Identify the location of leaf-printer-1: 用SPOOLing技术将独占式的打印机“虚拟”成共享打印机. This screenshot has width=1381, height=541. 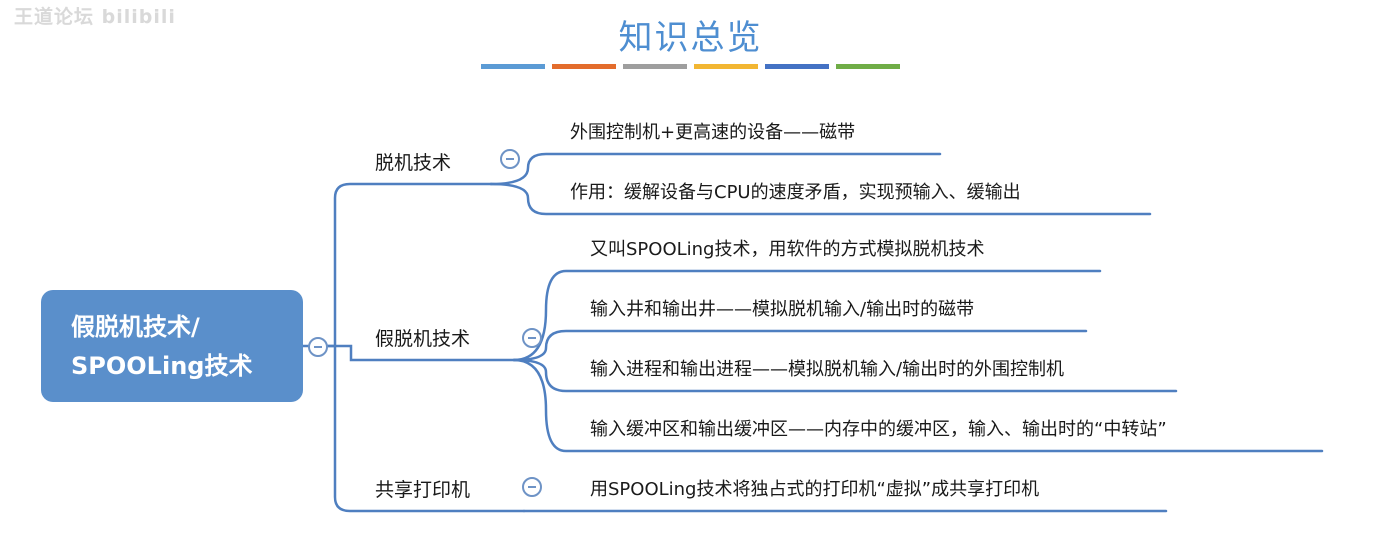
(815, 489).